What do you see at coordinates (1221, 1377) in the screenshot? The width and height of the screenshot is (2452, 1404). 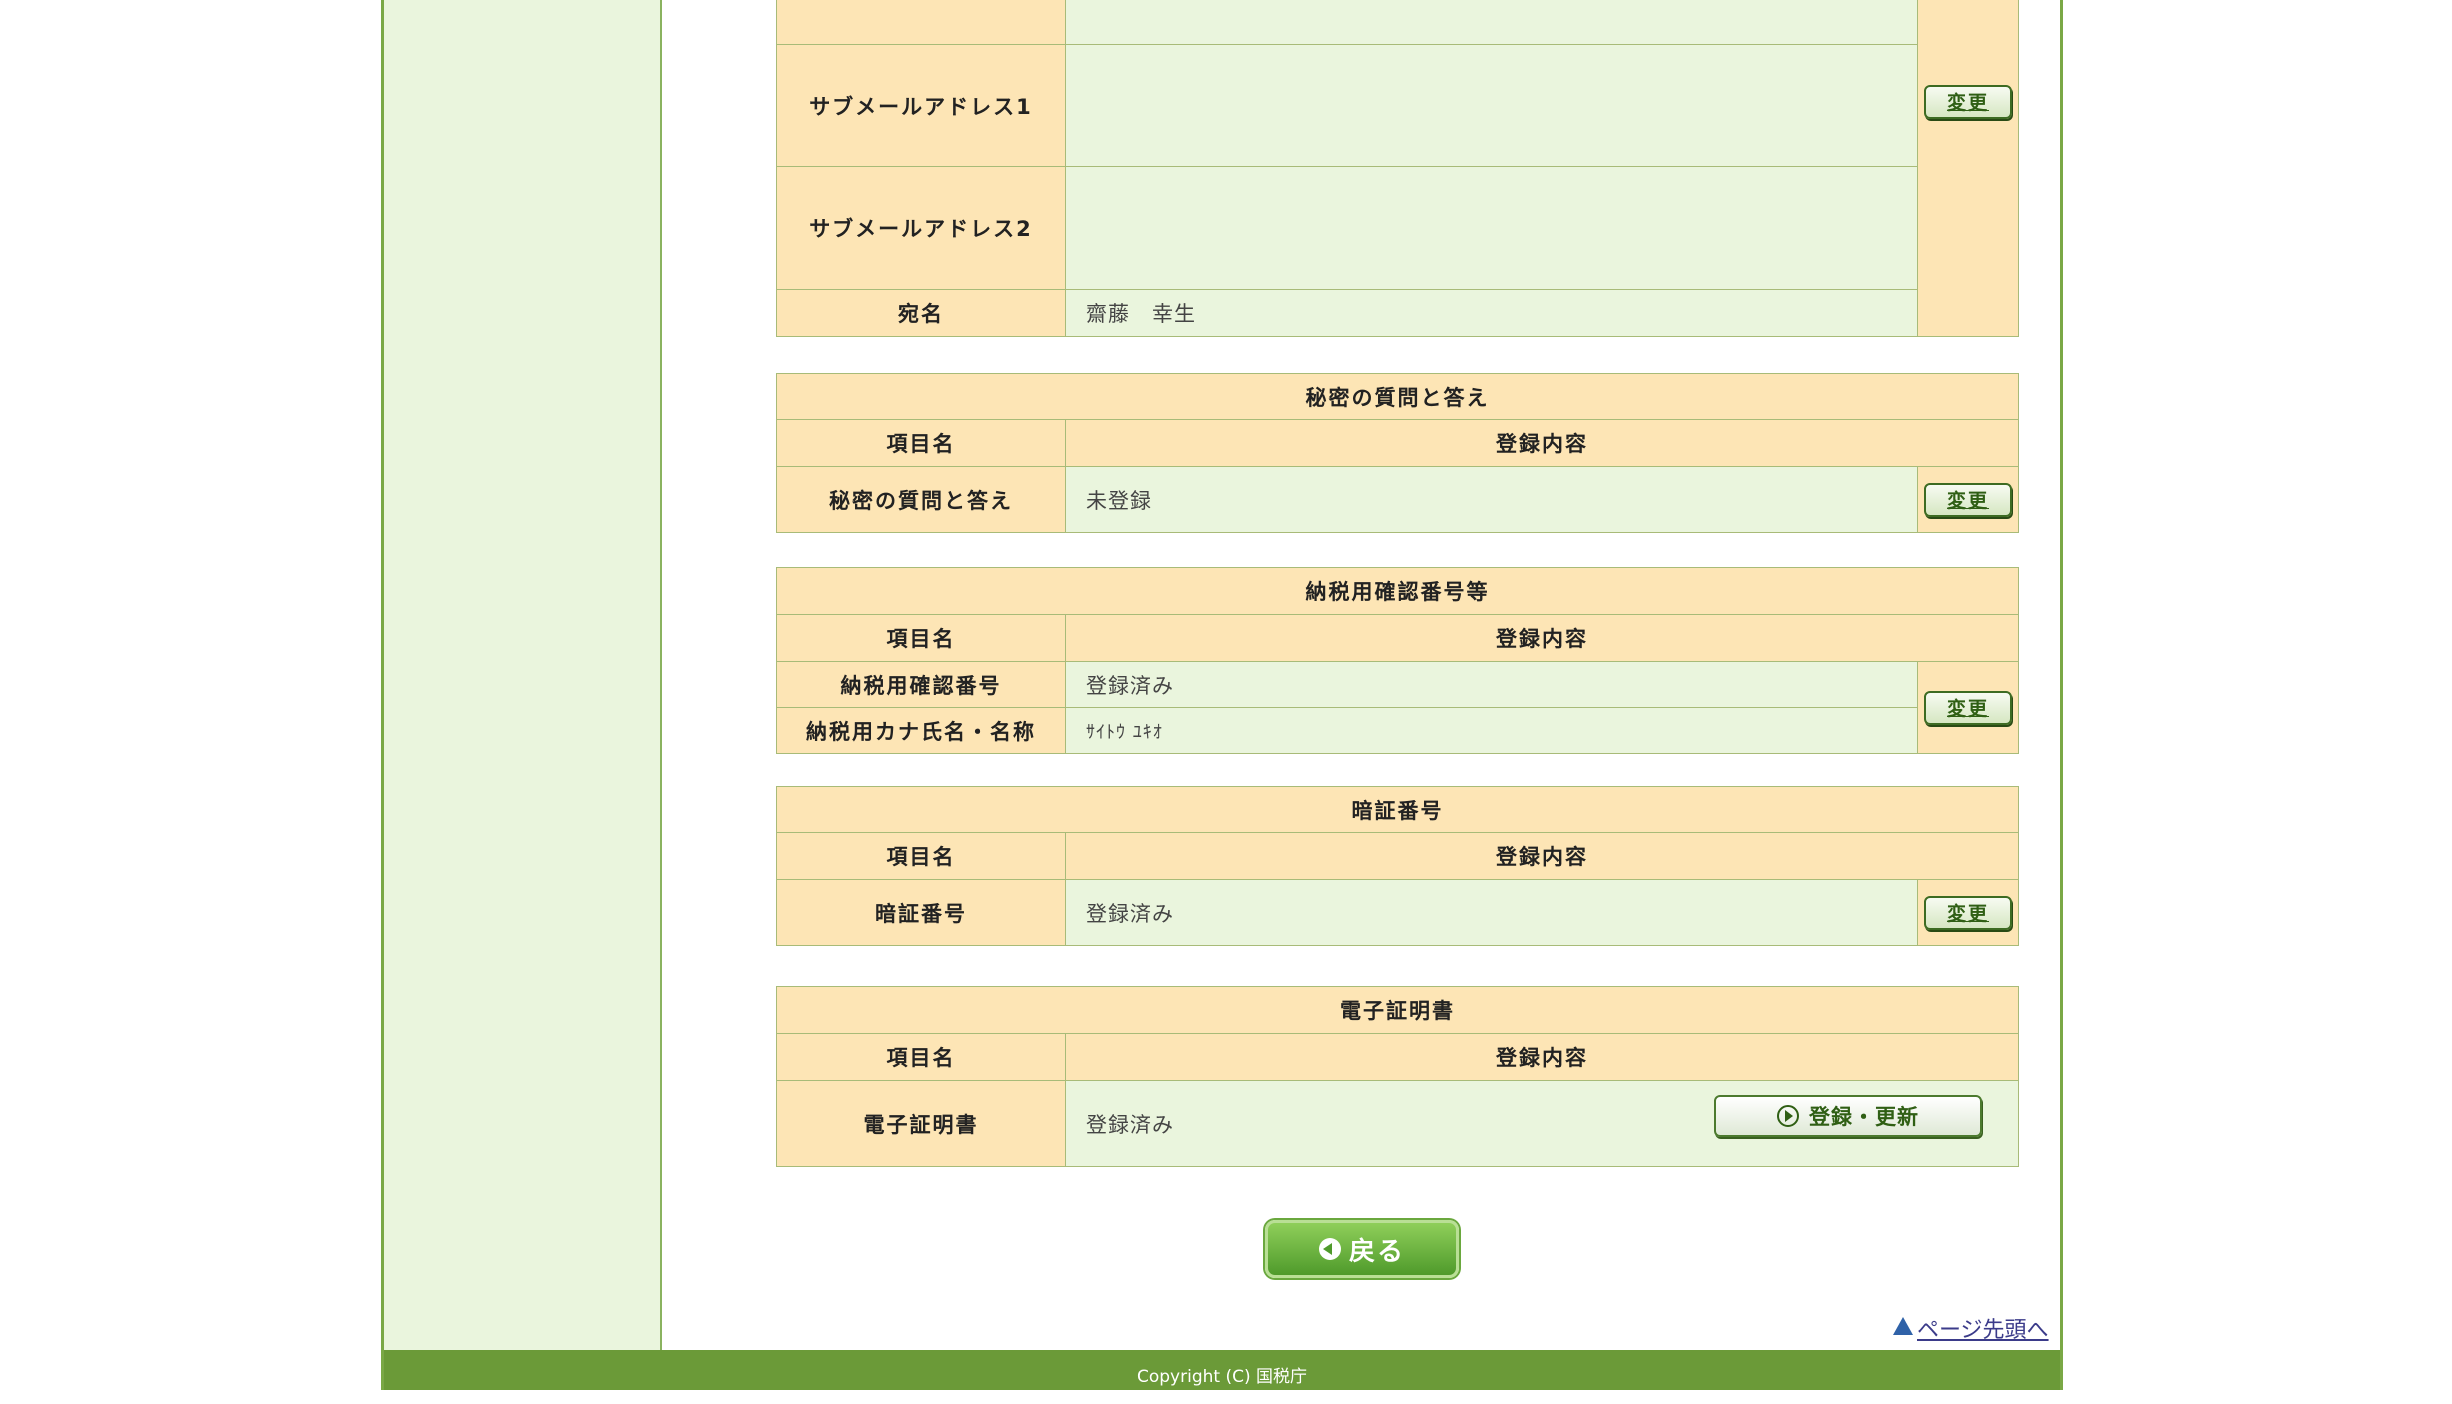 I see `copyright-text: Copyright (C) 国税庁` at bounding box center [1221, 1377].